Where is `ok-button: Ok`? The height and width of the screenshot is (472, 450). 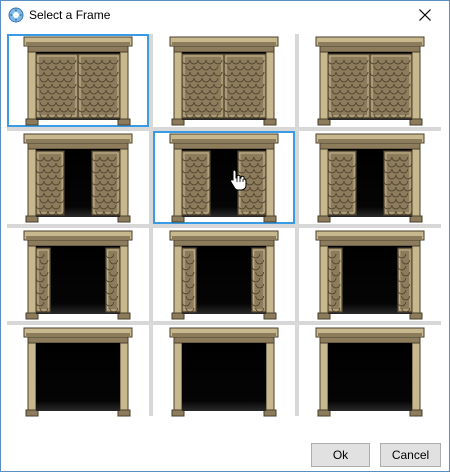 ok-button: Ok is located at coordinates (340, 455).